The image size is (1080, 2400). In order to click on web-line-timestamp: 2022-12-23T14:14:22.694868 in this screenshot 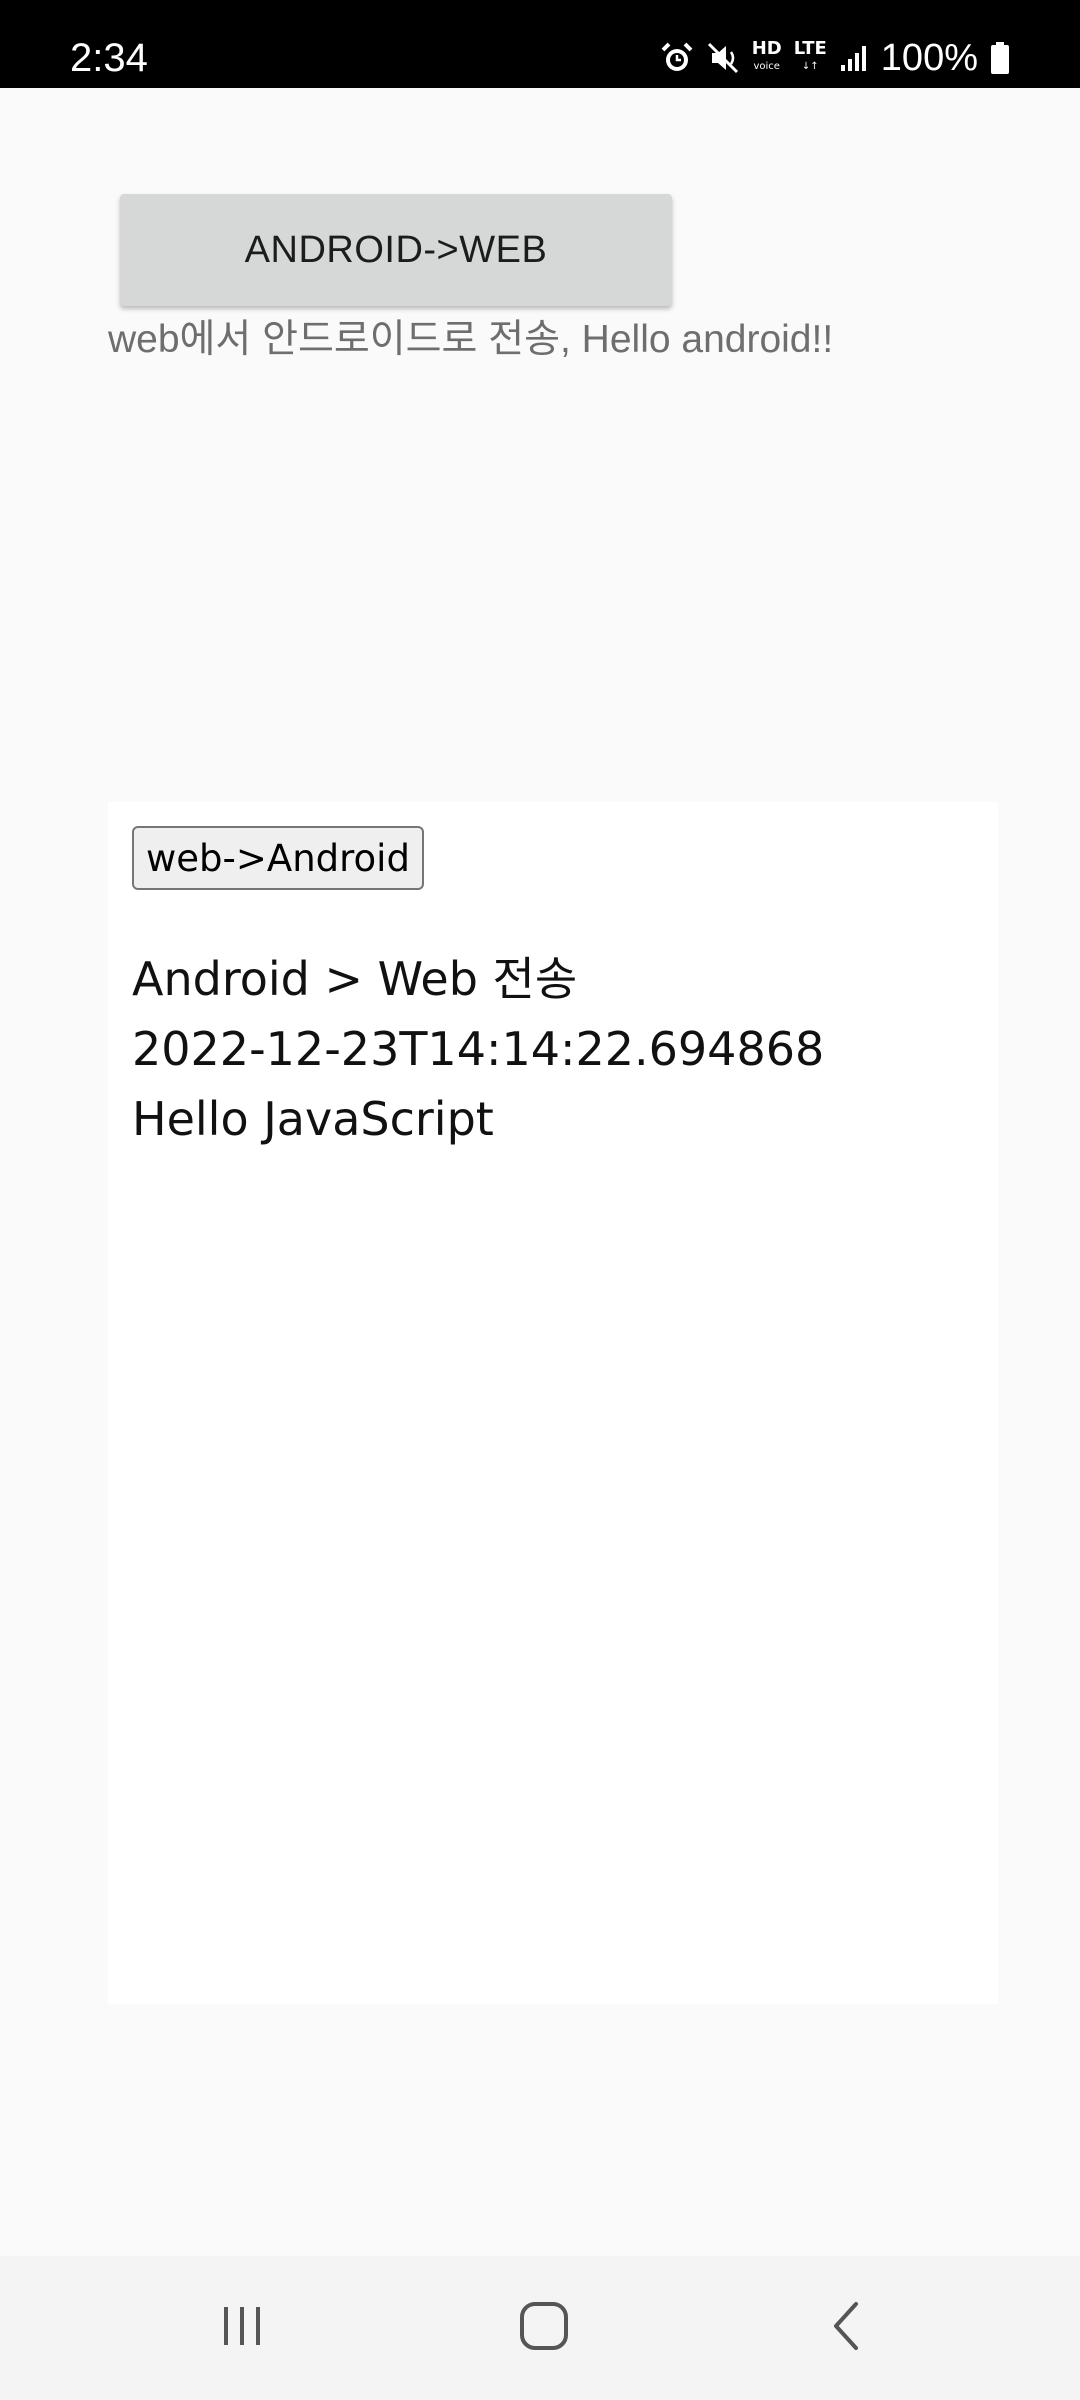, I will do `click(478, 1049)`.